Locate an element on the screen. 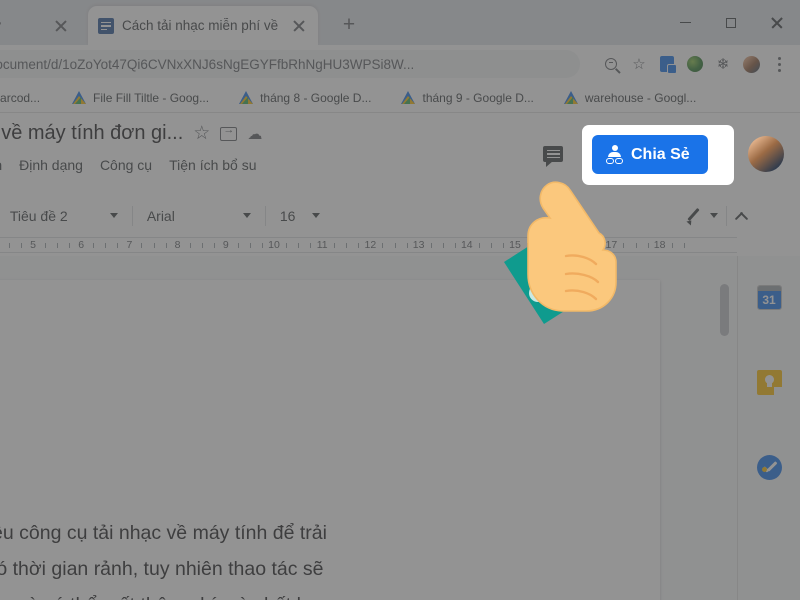 The height and width of the screenshot is (600, 800). share-button-label: Chia Sẻ is located at coordinates (660, 154).